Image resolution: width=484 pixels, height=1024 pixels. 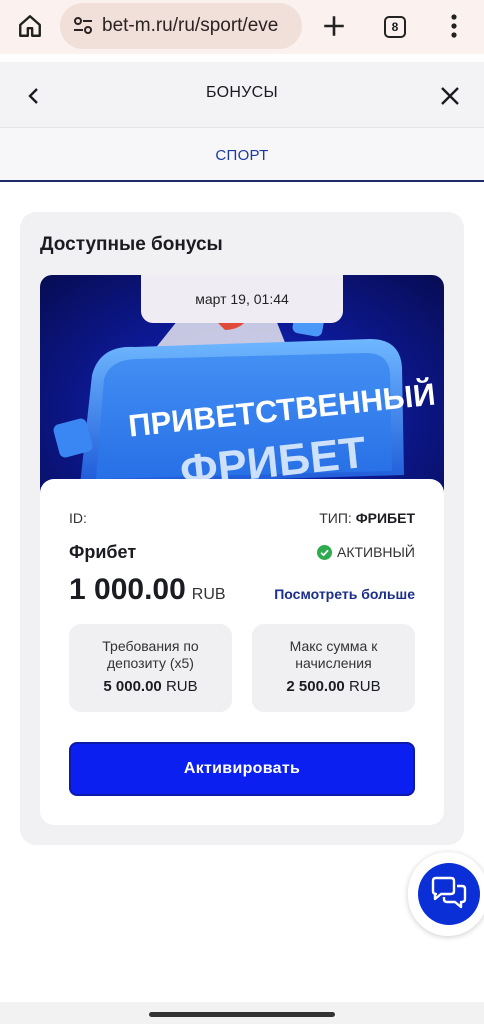 What do you see at coordinates (190, 26) in the screenshot?
I see `url-text: bet-m.ru/ru/sport/eve` at bounding box center [190, 26].